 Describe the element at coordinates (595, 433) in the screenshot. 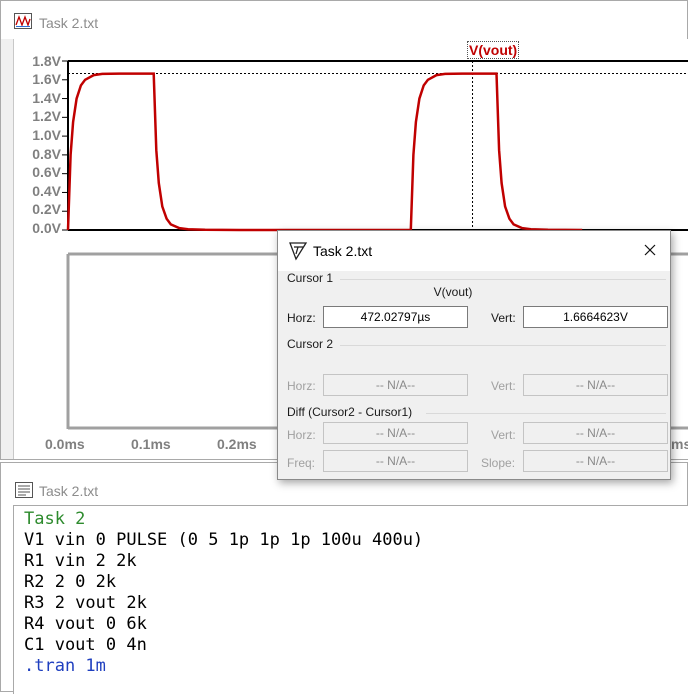

I see `diff-vert-field: -- N/A--` at that location.